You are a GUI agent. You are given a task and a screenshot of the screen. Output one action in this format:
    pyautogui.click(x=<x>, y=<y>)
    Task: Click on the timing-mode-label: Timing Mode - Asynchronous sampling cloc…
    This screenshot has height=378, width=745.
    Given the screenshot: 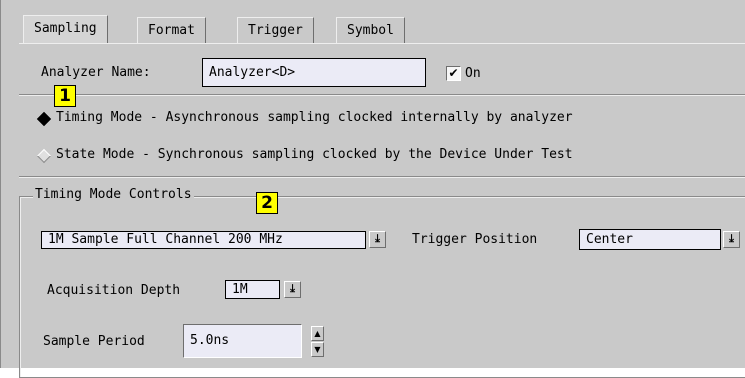 What is the action you would take?
    pyautogui.click(x=314, y=117)
    